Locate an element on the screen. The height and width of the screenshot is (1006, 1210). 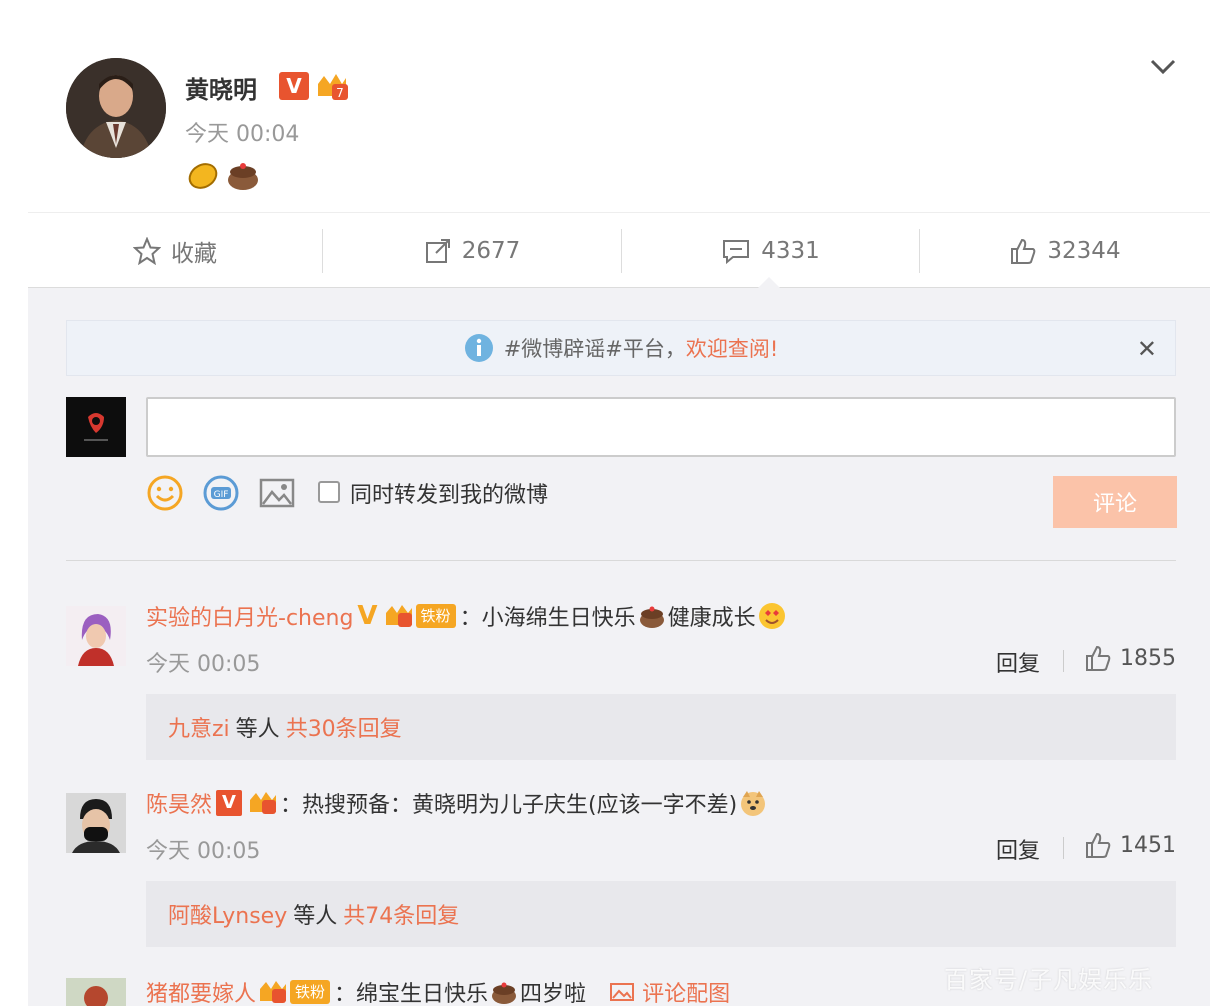
watermark: 百家号/子凡娱乐乐 is located at coordinates (1049, 980).